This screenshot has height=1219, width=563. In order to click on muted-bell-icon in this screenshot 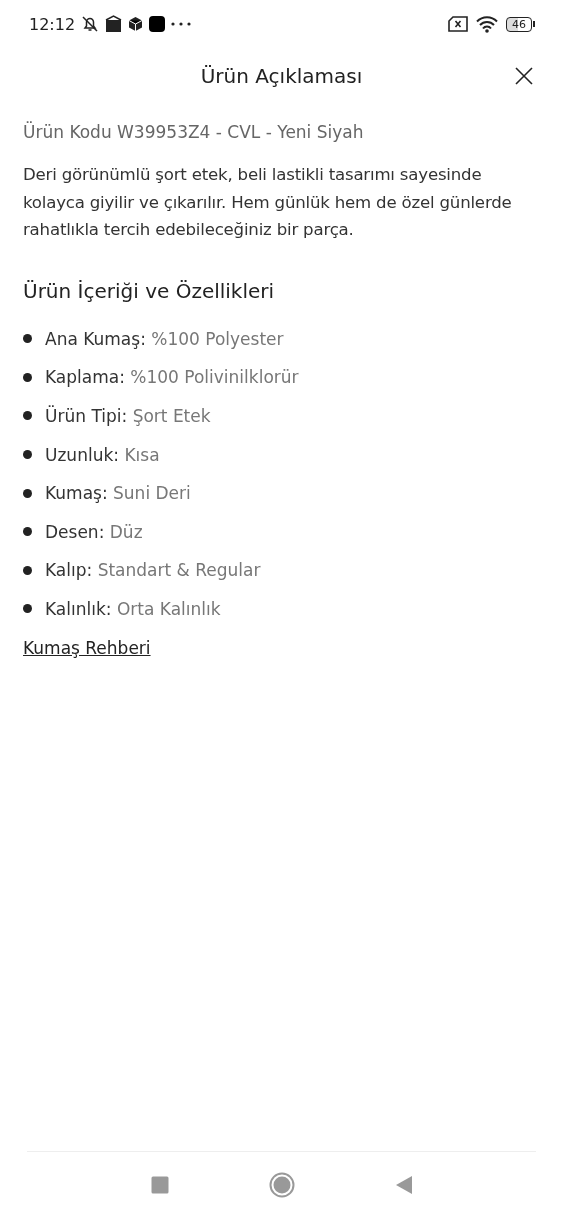, I will do `click(90, 24)`.